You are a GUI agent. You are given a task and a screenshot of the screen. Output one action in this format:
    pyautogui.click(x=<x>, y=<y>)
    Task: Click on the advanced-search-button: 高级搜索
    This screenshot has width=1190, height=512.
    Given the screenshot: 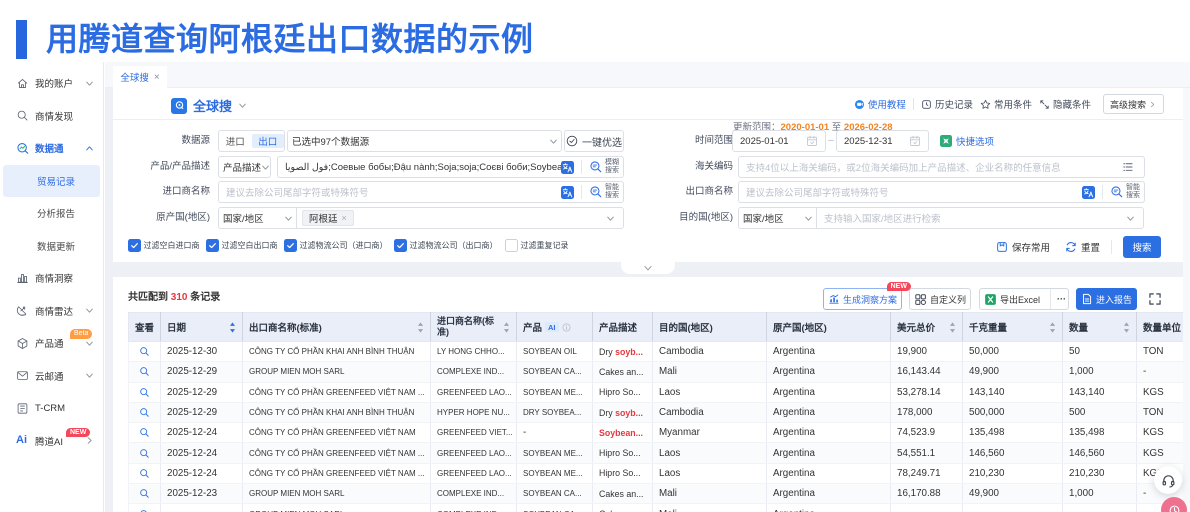 What is the action you would take?
    pyautogui.click(x=1133, y=104)
    